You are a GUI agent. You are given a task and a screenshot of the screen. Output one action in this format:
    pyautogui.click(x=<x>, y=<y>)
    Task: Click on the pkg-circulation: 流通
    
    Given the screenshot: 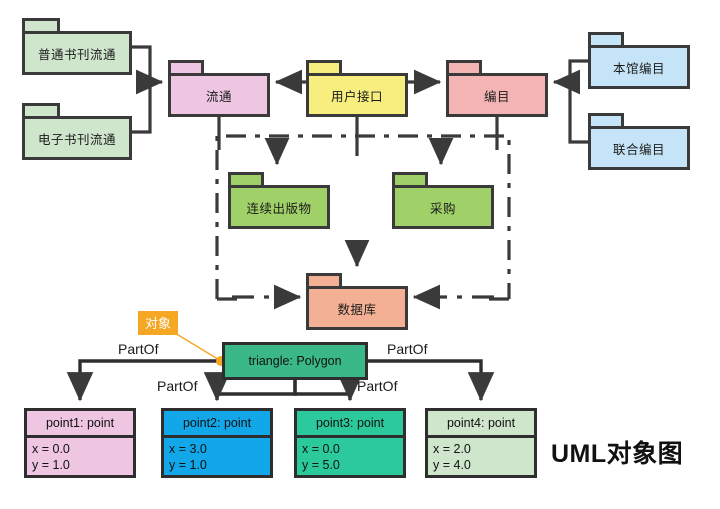 What is the action you would take?
    pyautogui.click(x=219, y=88)
    